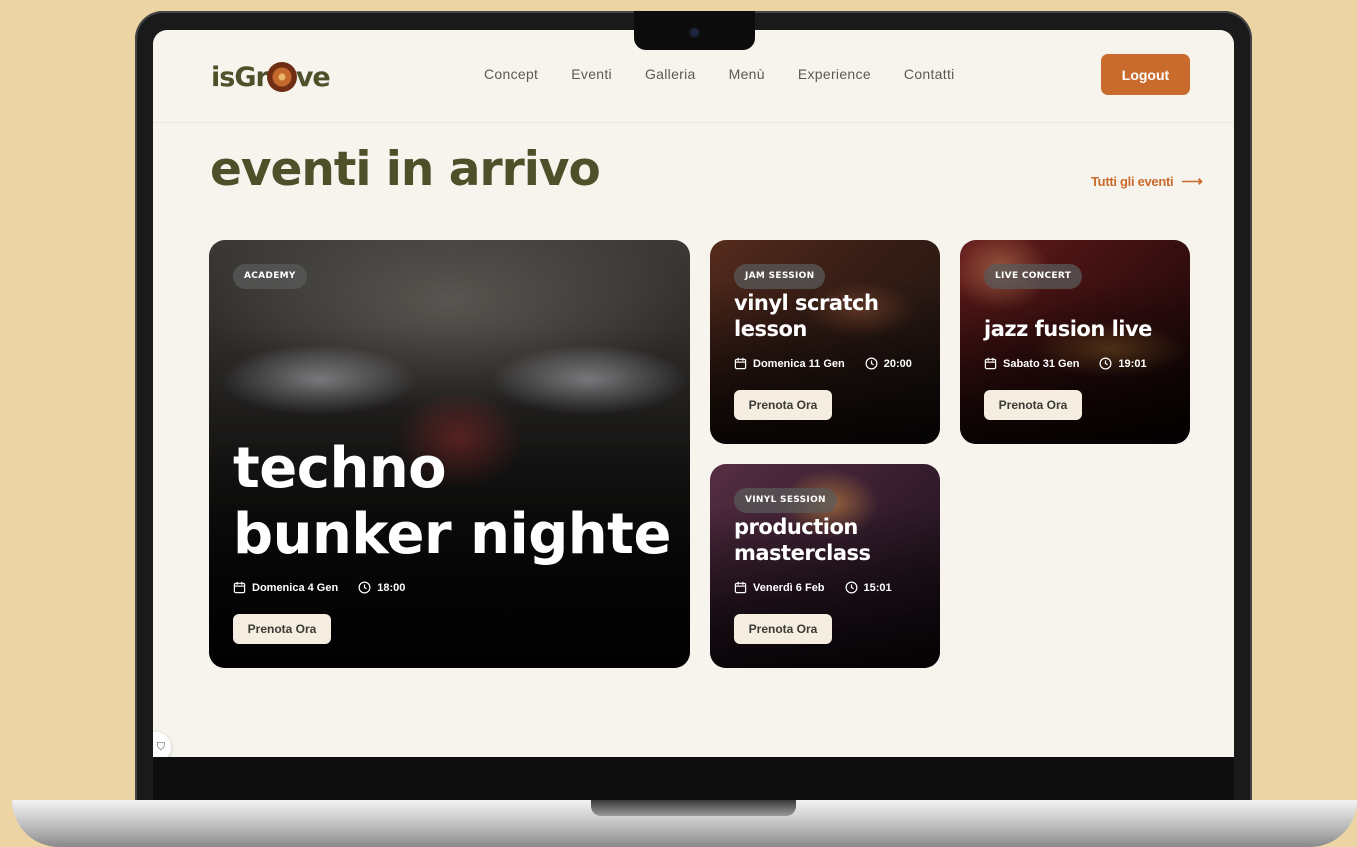 This screenshot has width=1357, height=847. What do you see at coordinates (162, 744) in the screenshot?
I see `cookie-settings-icon: ⛉` at bounding box center [162, 744].